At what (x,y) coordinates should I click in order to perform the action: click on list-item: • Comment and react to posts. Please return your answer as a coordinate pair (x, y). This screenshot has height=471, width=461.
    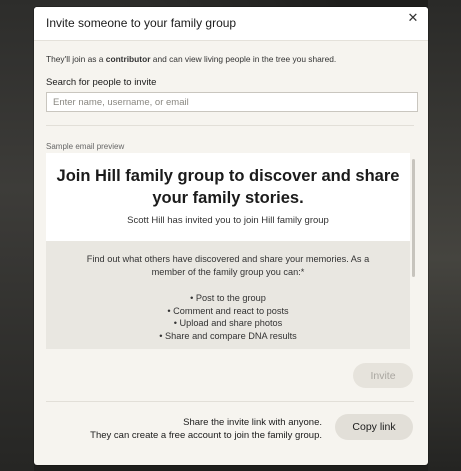
    Looking at the image, I should click on (228, 310).